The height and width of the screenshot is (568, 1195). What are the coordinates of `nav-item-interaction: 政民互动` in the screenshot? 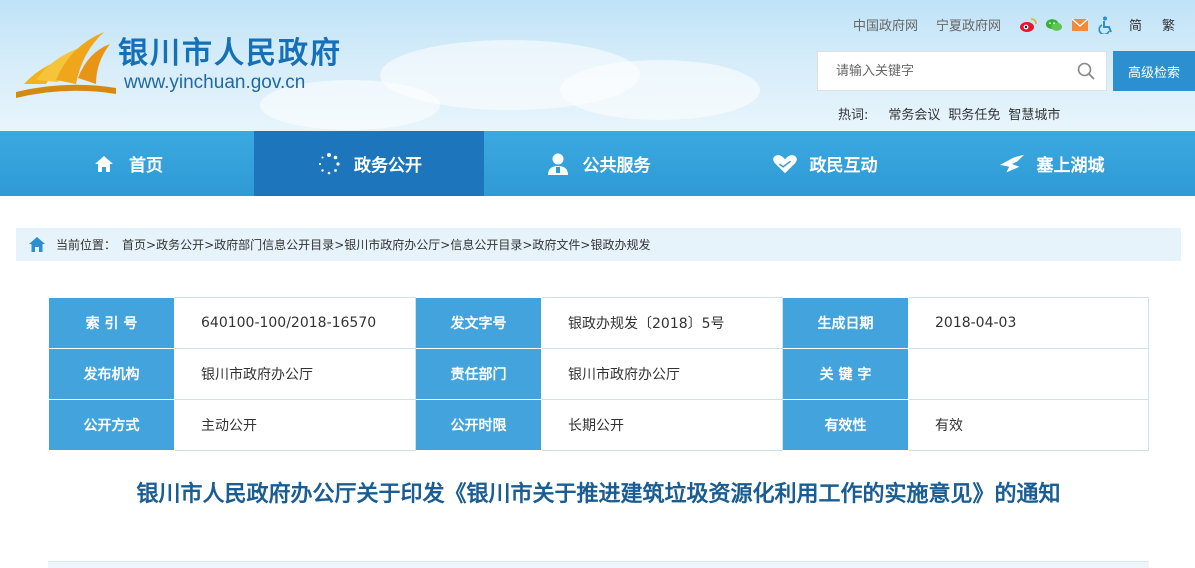 It's located at (824, 163).